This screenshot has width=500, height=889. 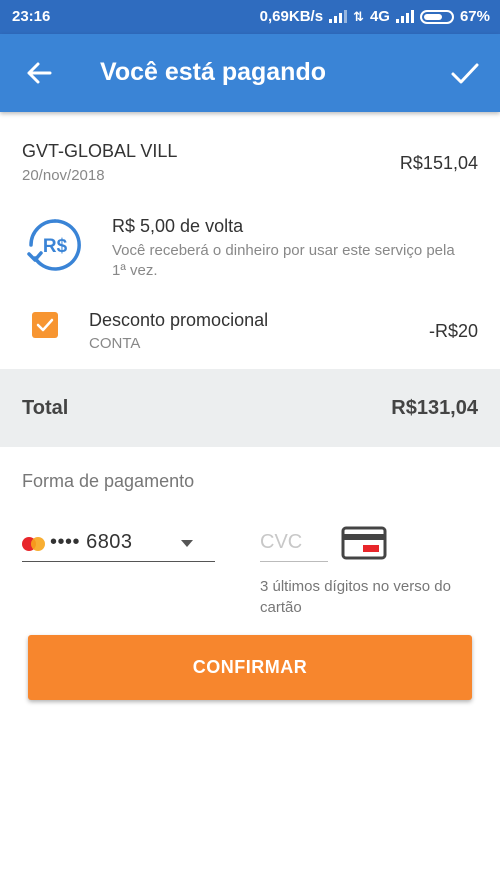 I want to click on cvc-field, so click(x=294, y=544).